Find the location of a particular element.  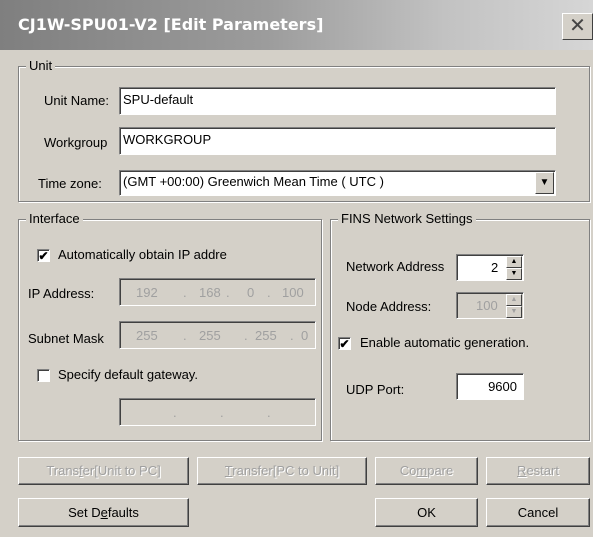

transfer-pc-to-unit-button: Transfer[PC to Unit] is located at coordinates (282, 471).